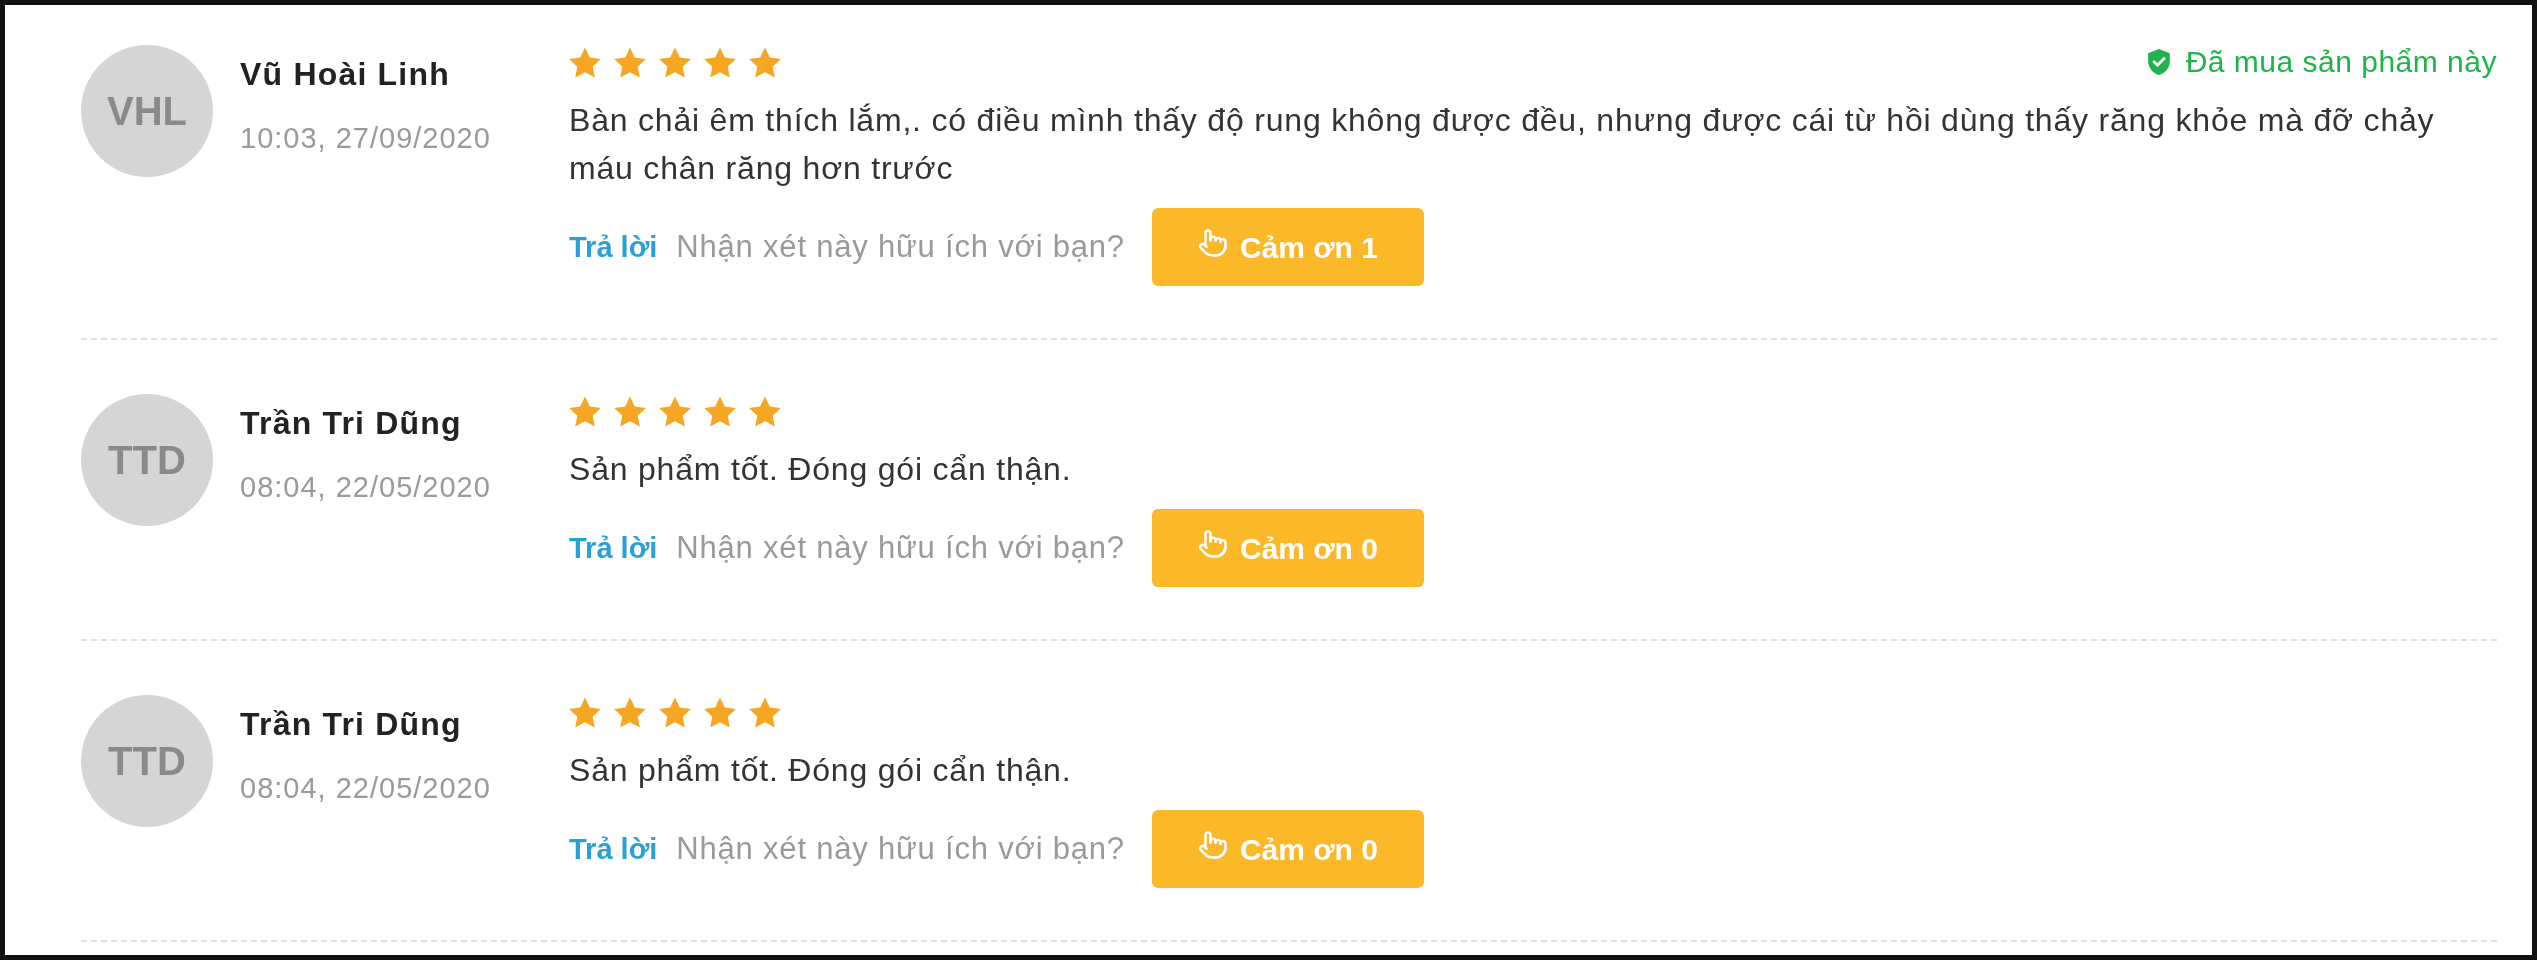  What do you see at coordinates (2341, 62) in the screenshot?
I see `verified-purchase-label: Đã mua sản phẩm này` at bounding box center [2341, 62].